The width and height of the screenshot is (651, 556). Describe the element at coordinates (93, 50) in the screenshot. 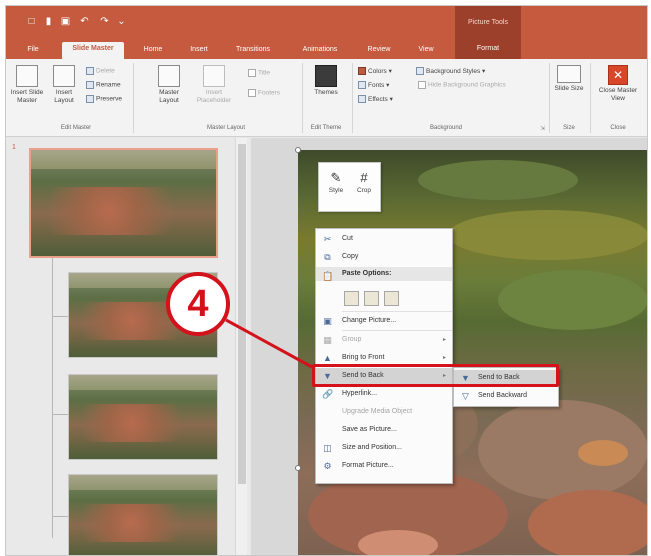

I see `tab-slide-master: Slide Master` at that location.